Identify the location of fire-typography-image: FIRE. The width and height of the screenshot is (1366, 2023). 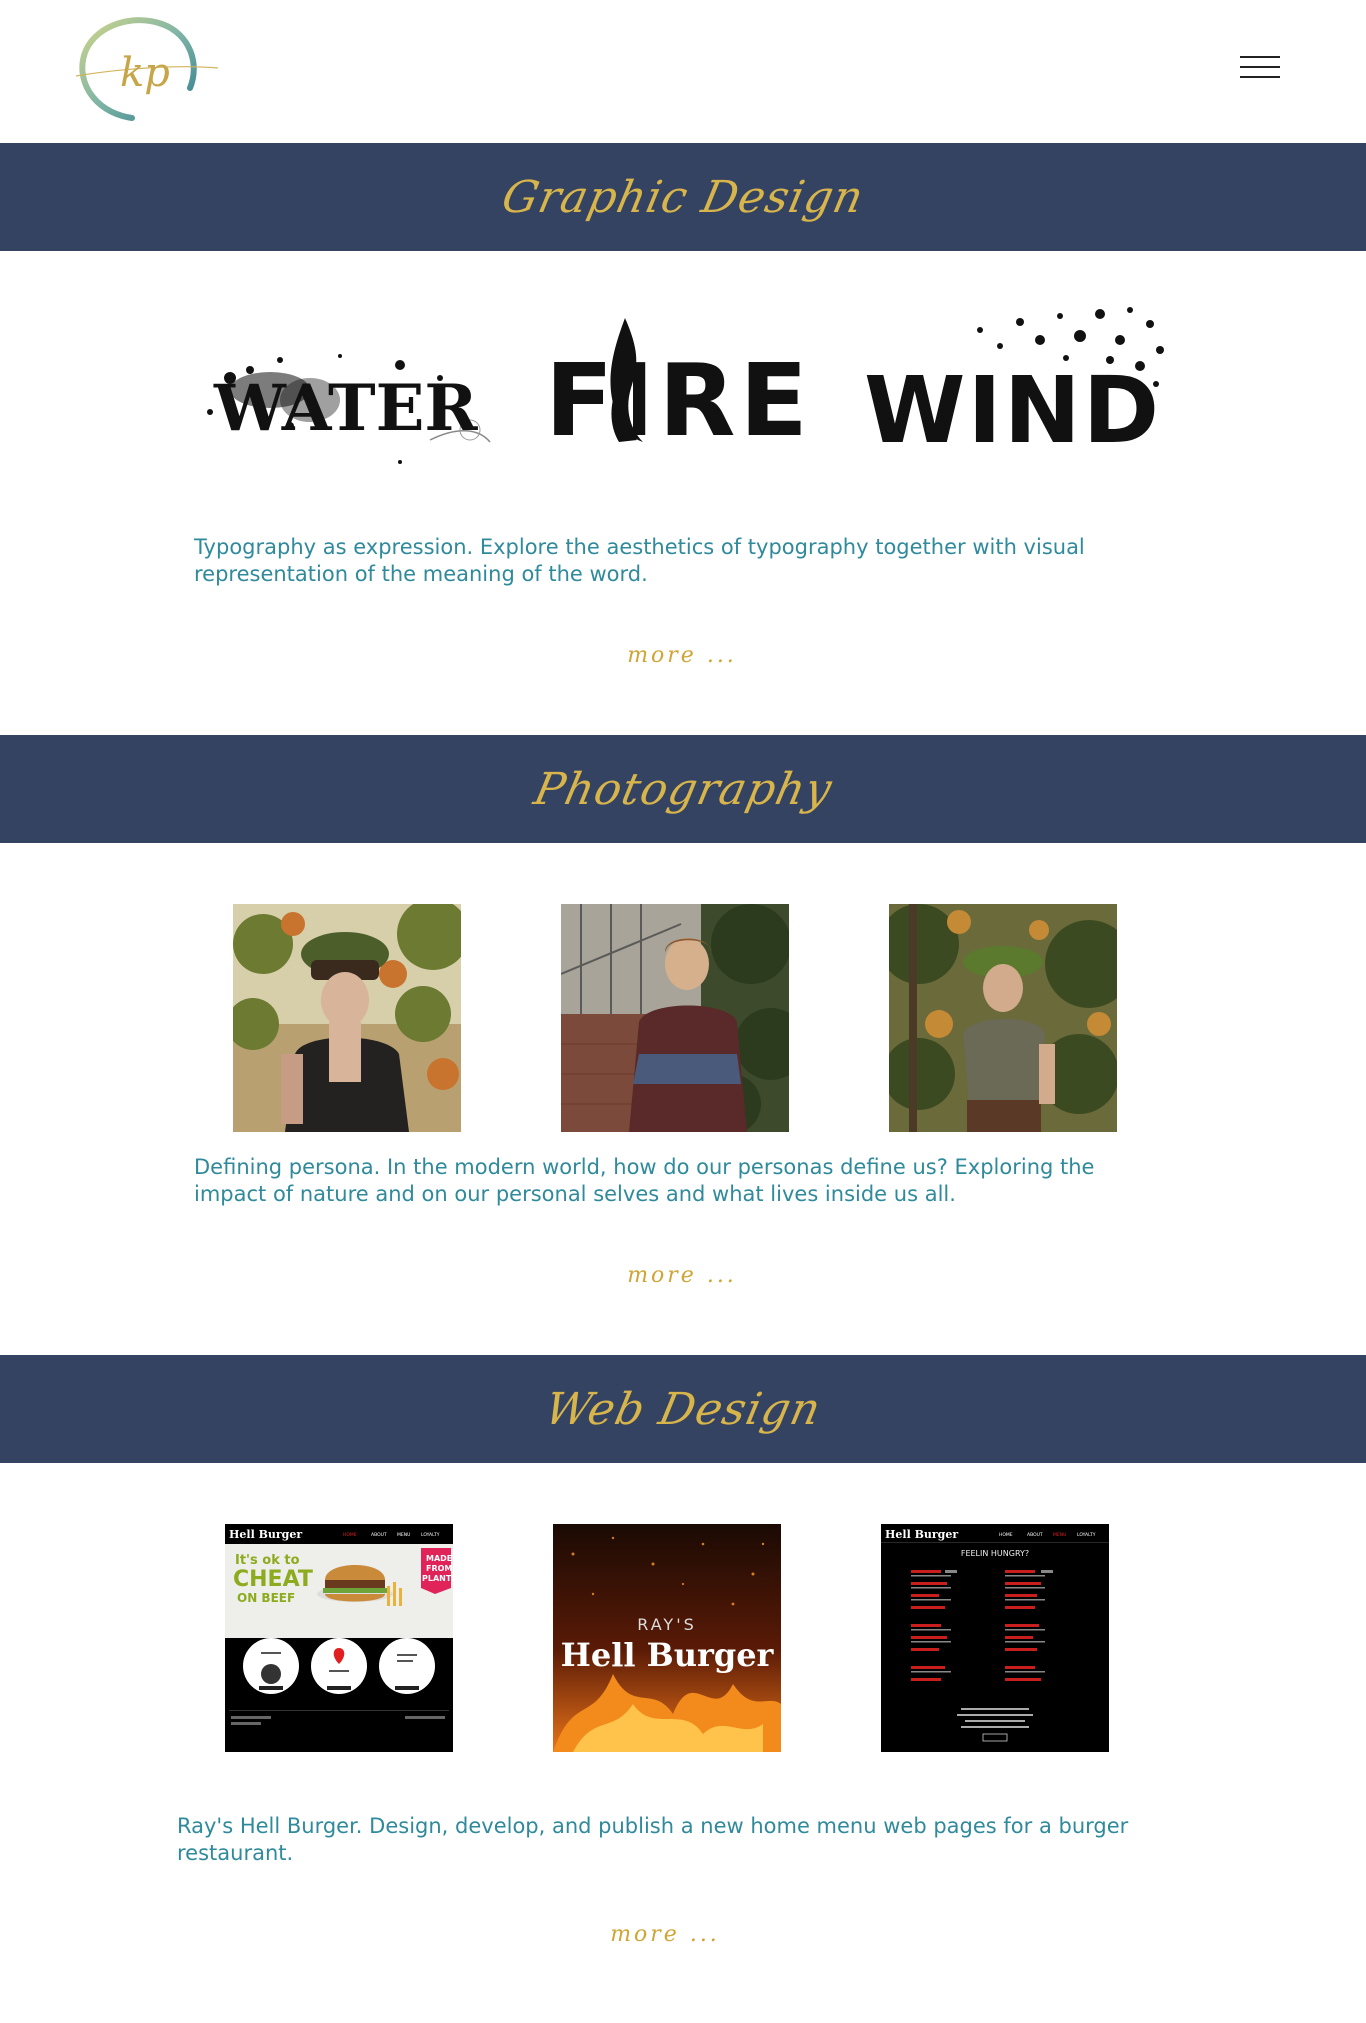
(675, 380).